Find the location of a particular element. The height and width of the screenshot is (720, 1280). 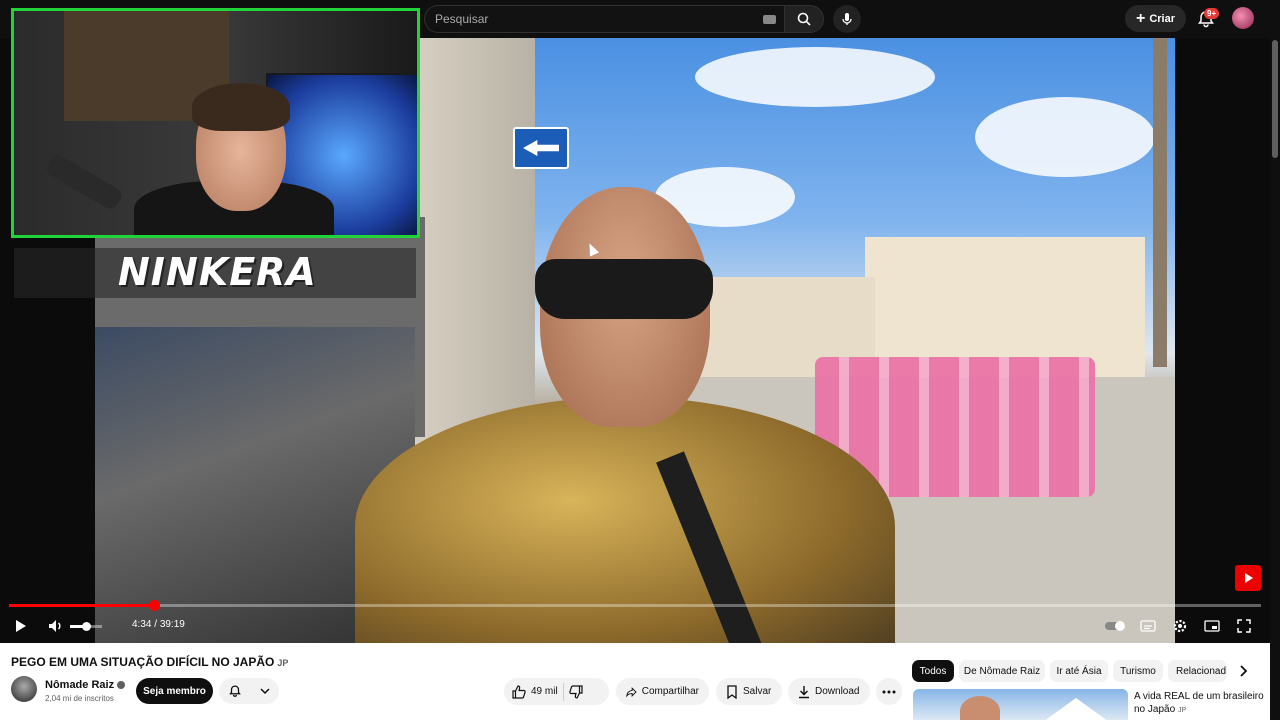

verified-icon is located at coordinates (121, 685).